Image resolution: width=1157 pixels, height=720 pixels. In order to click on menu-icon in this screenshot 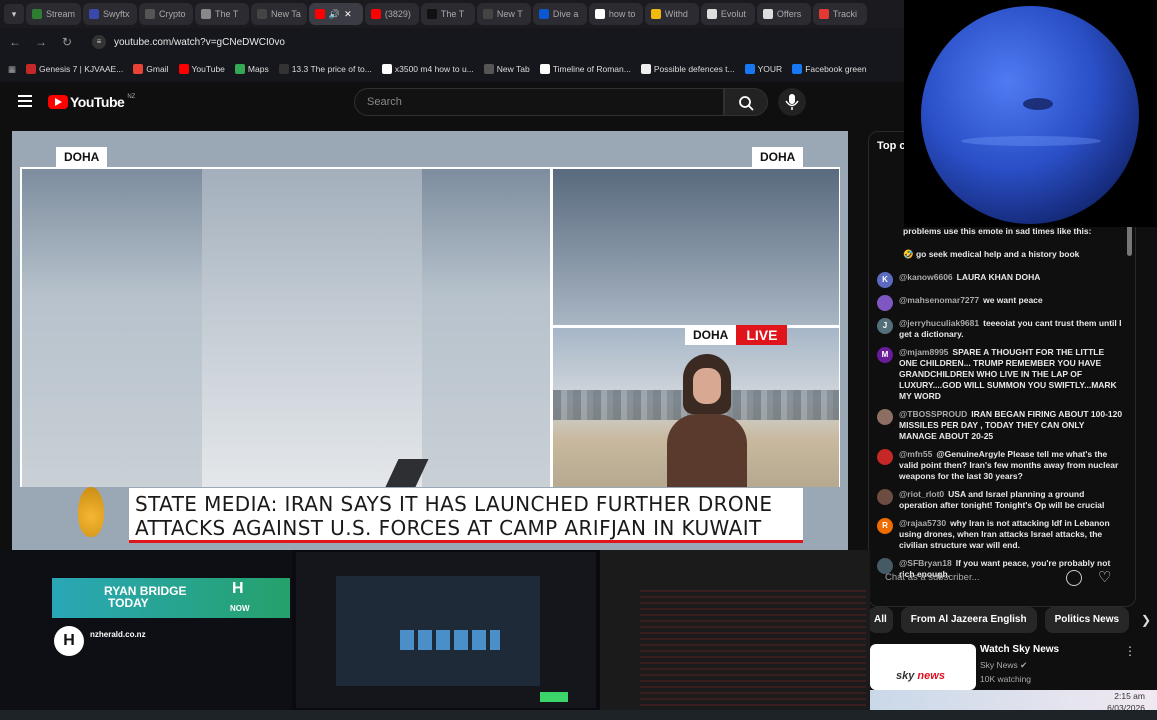, I will do `click(25, 101)`.